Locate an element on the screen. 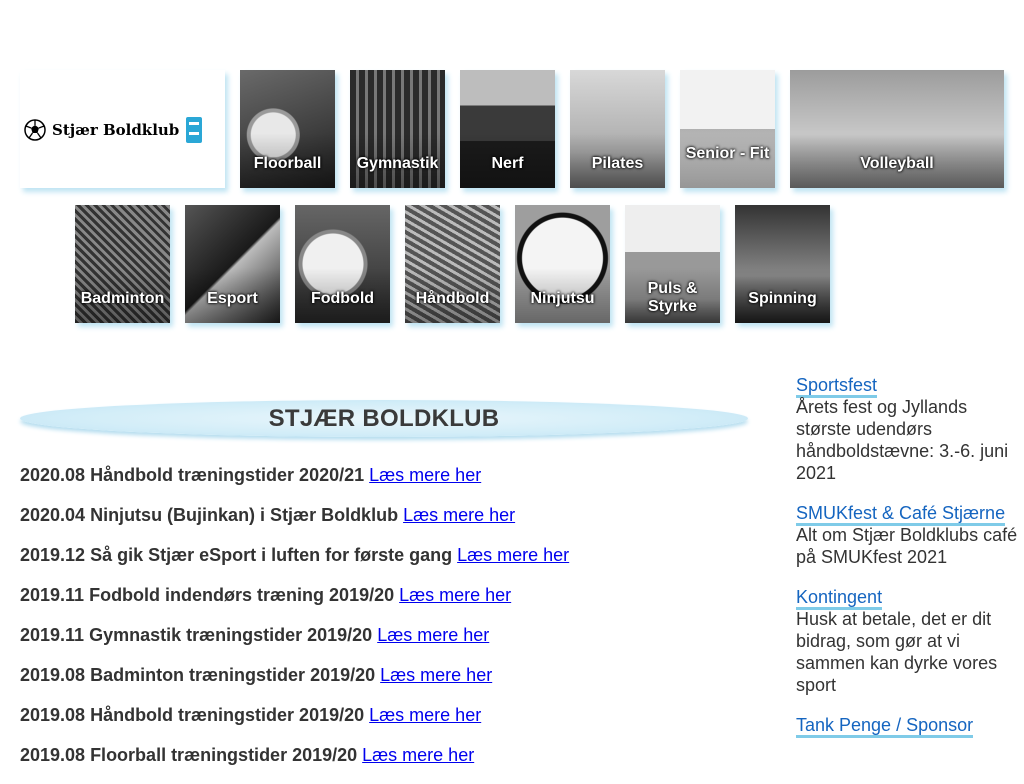 The width and height of the screenshot is (1024, 784). tile-label: Floorball is located at coordinates (287, 163).